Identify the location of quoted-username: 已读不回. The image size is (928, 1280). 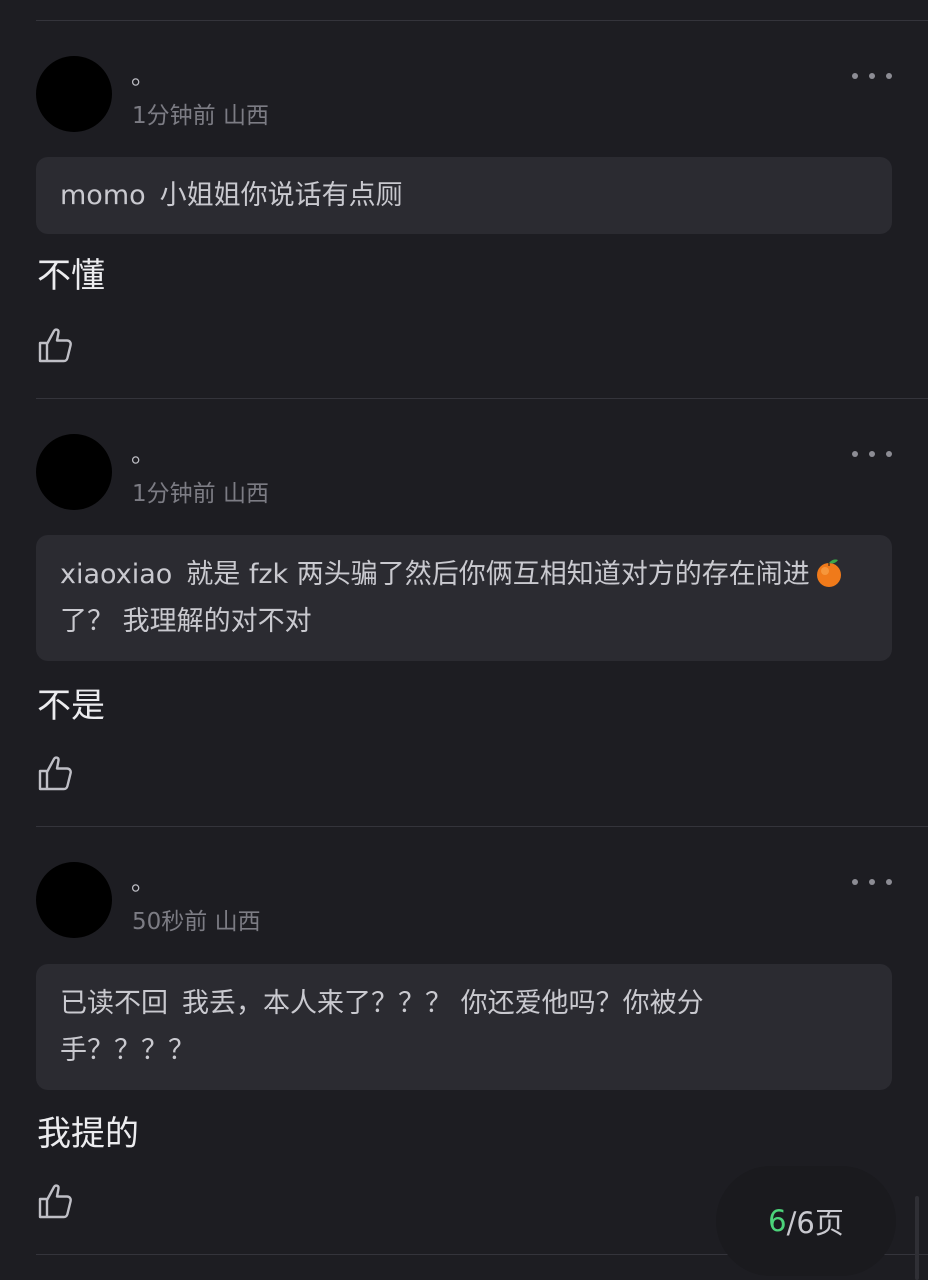
(114, 1003).